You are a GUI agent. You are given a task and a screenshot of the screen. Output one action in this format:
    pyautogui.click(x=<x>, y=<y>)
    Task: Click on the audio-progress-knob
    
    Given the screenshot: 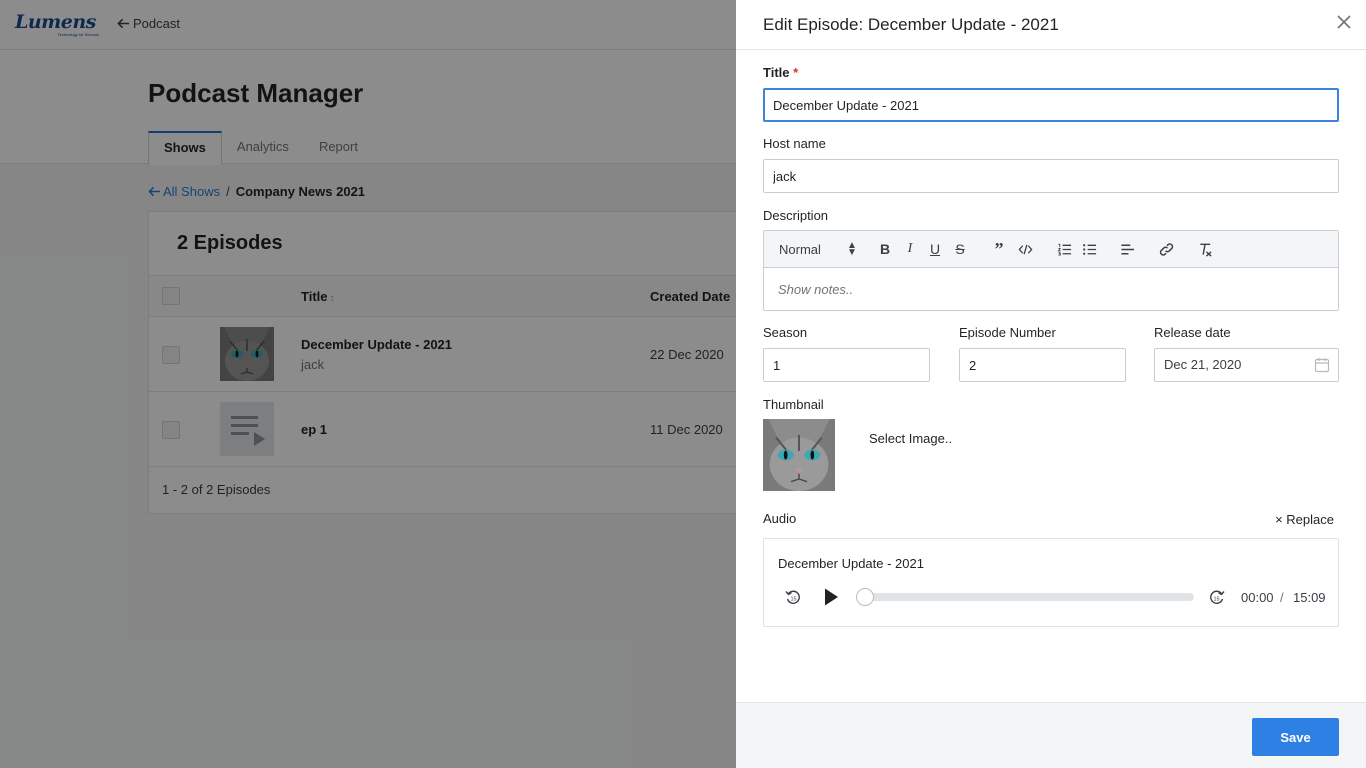 What is the action you would take?
    pyautogui.click(x=865, y=597)
    